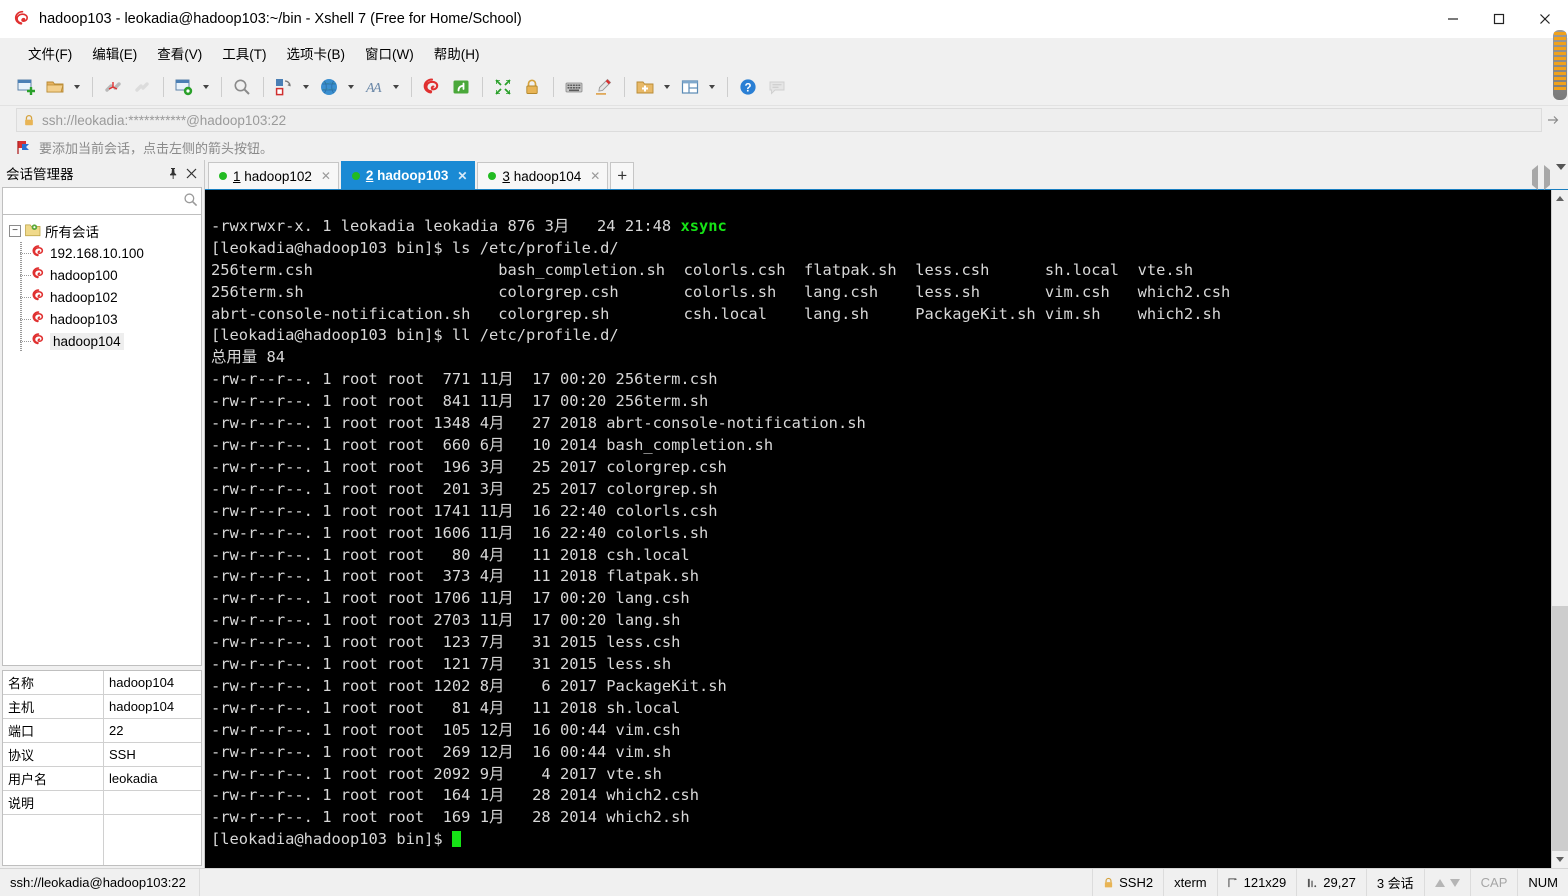 This screenshot has height=896, width=1568. I want to click on status-cap: CAP, so click(1495, 882).